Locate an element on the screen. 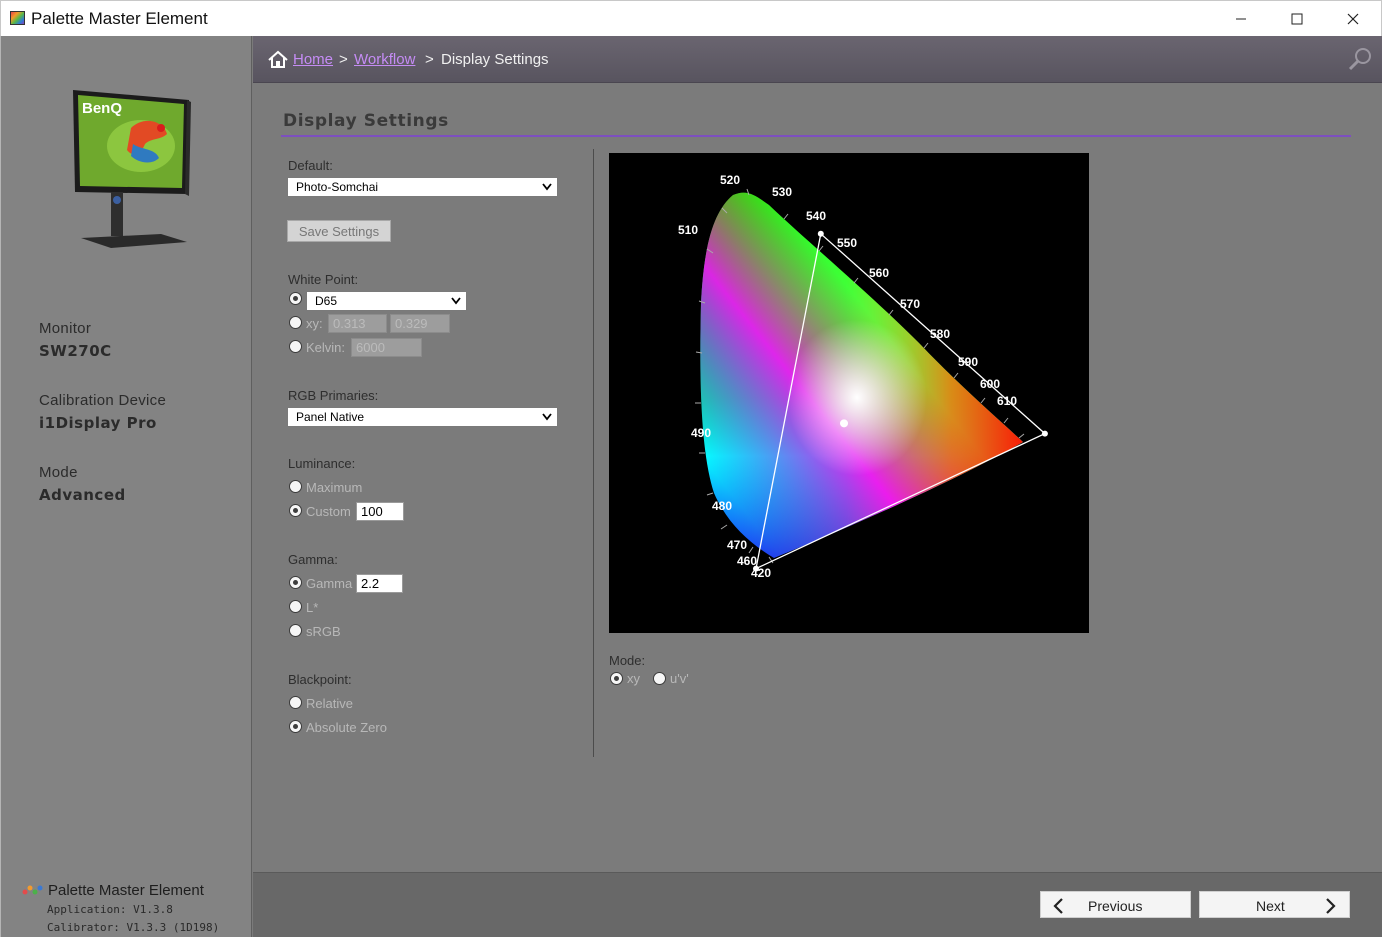 This screenshot has width=1382, height=937. gamma-value-field: 2.2 is located at coordinates (379, 583).